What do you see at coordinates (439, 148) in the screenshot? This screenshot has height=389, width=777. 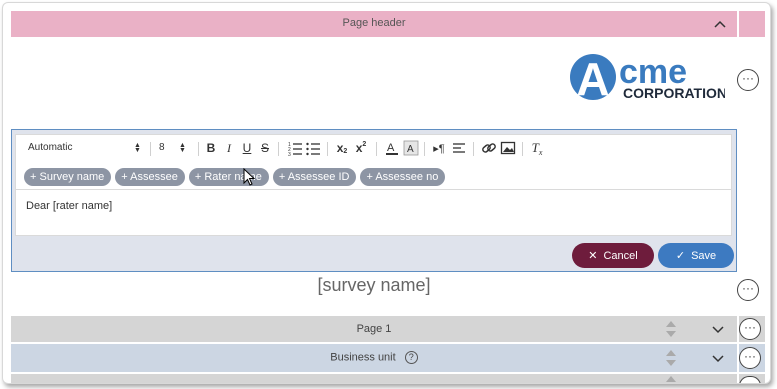 I see `ltr-icon: ▸¶` at bounding box center [439, 148].